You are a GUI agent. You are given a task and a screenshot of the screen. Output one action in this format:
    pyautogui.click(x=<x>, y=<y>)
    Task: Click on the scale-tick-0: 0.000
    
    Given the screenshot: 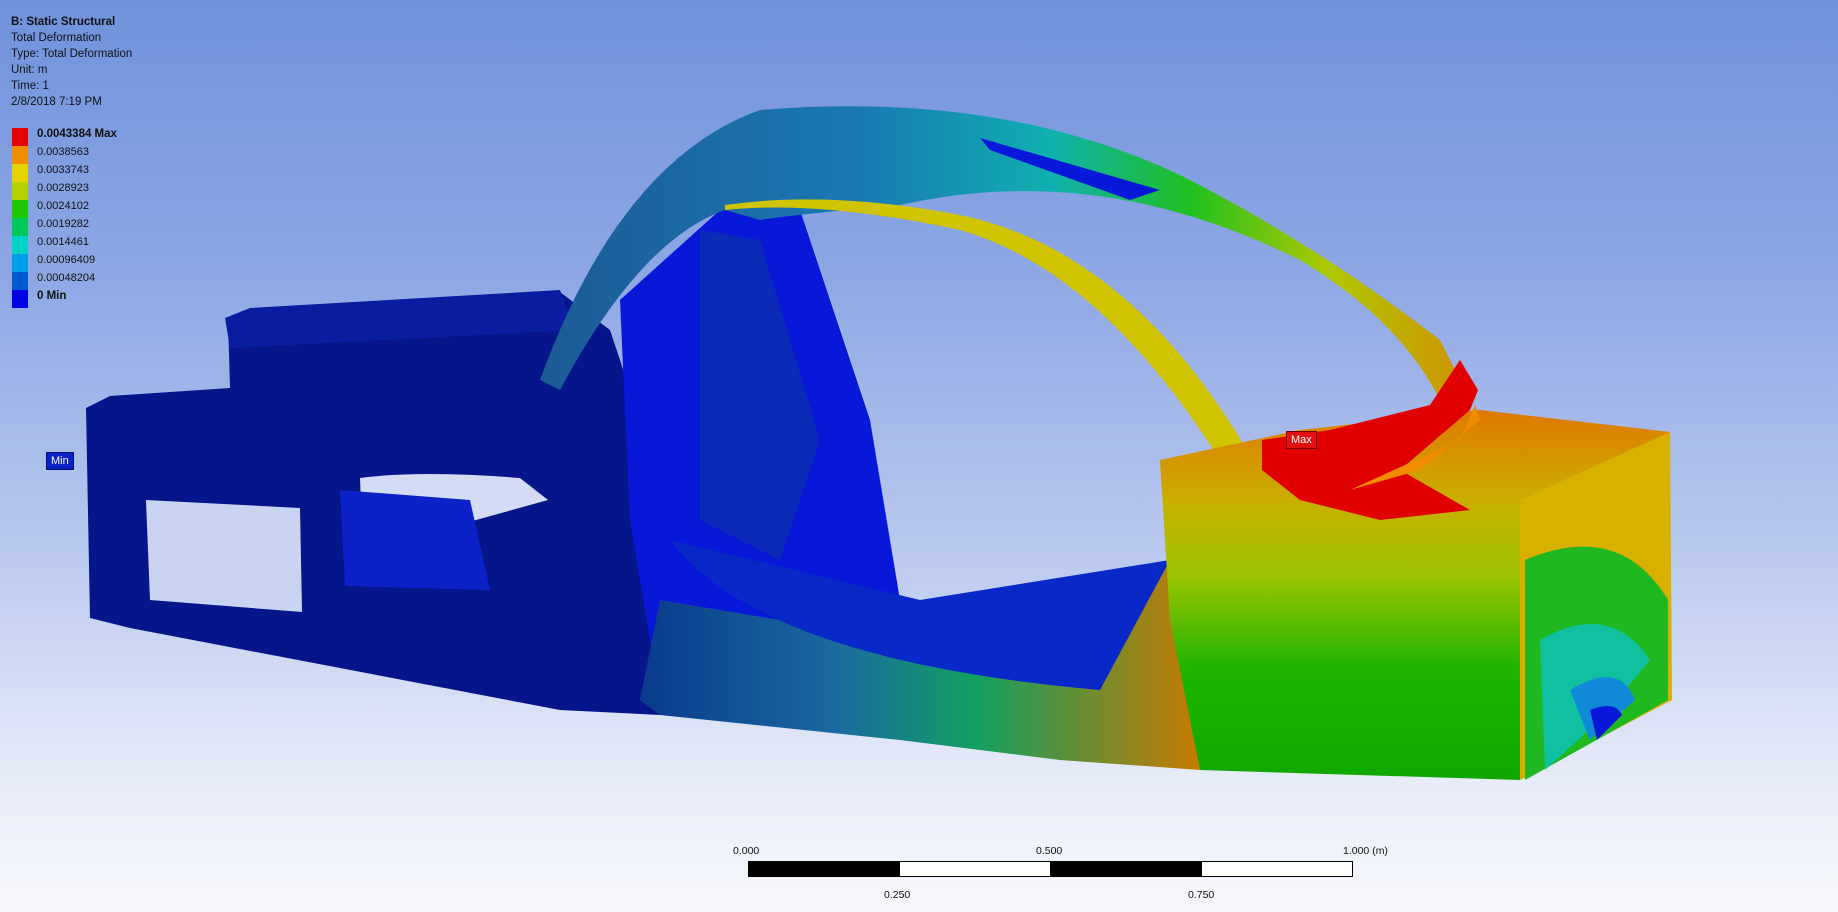 What is the action you would take?
    pyautogui.click(x=746, y=851)
    